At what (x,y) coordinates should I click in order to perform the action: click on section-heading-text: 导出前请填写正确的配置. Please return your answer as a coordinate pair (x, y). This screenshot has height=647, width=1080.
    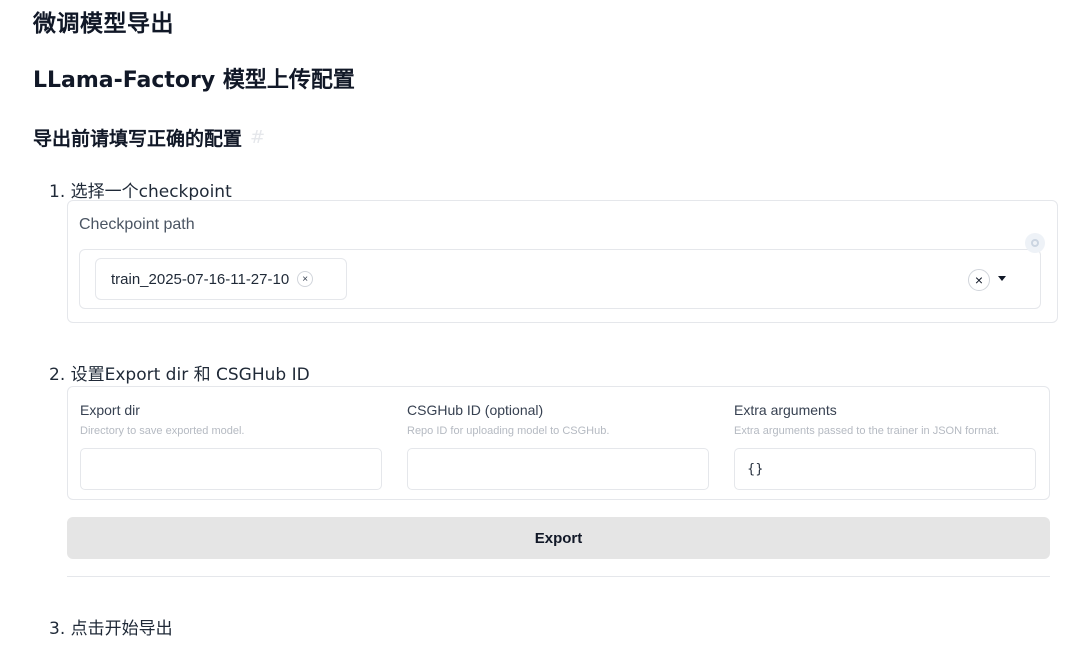
    Looking at the image, I should click on (138, 139).